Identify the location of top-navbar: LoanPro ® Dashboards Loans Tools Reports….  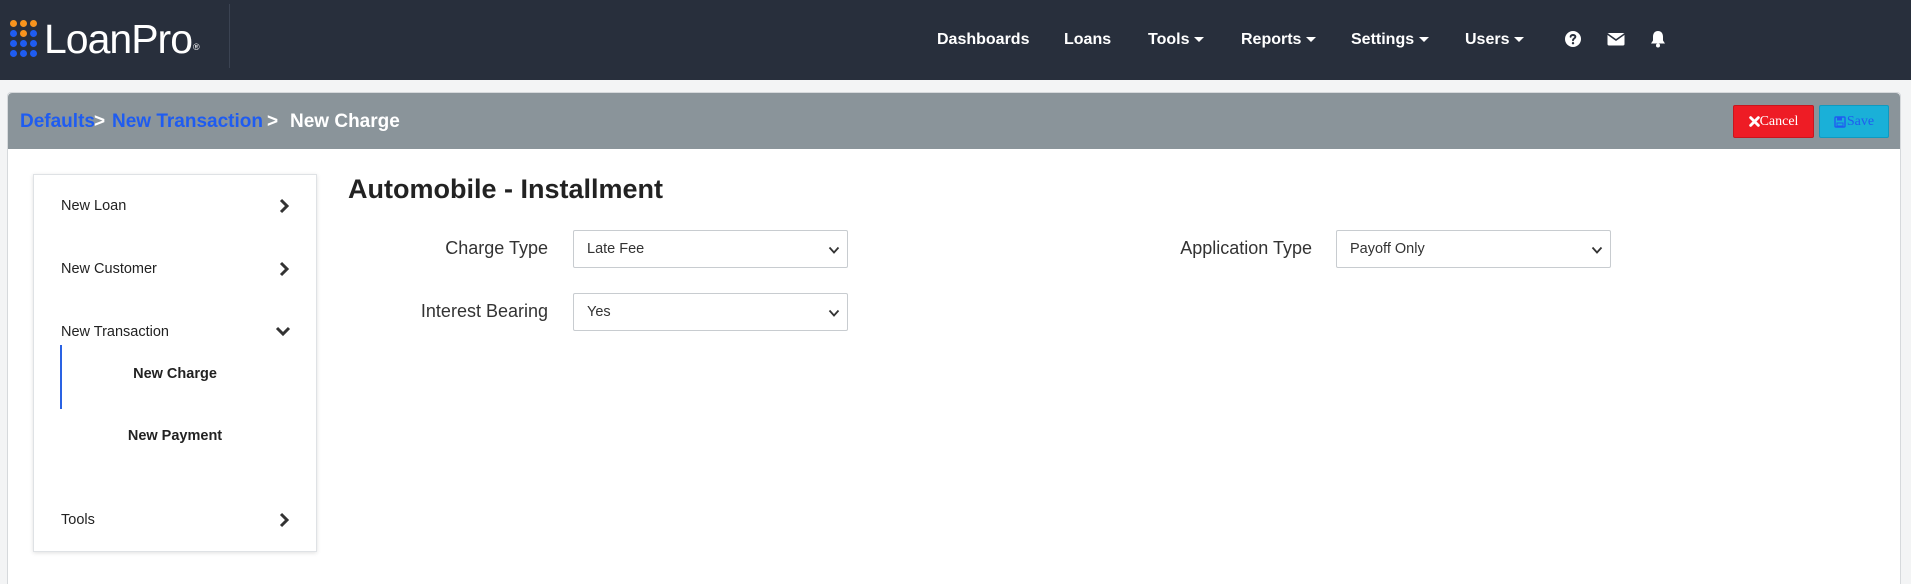
(955, 40).